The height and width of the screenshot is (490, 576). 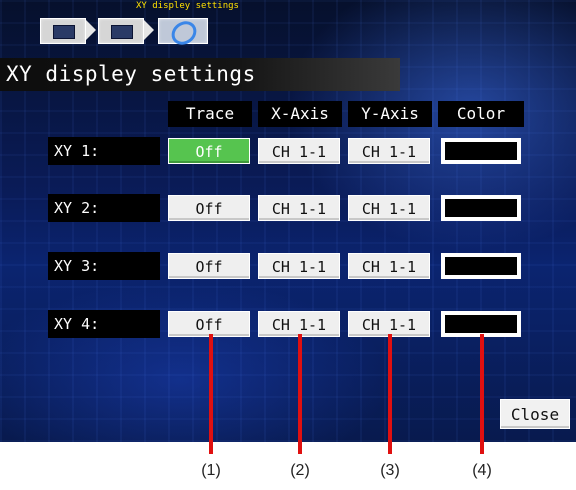 I want to click on breadcrumb-xy, so click(x=183, y=33).